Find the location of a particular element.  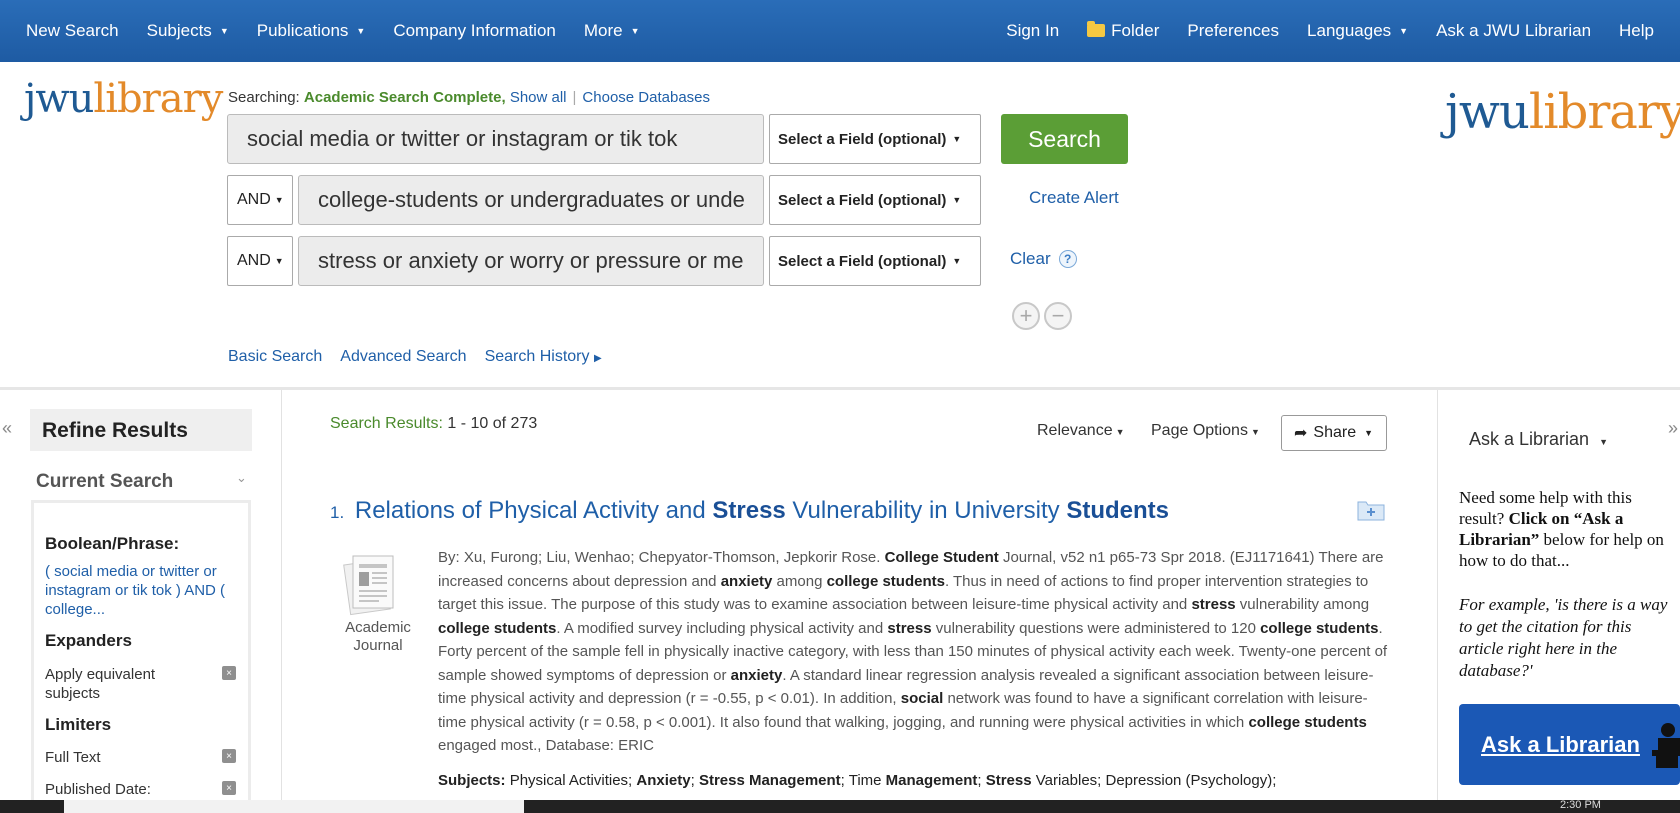

nav-sign-in: Sign In is located at coordinates (1032, 31).